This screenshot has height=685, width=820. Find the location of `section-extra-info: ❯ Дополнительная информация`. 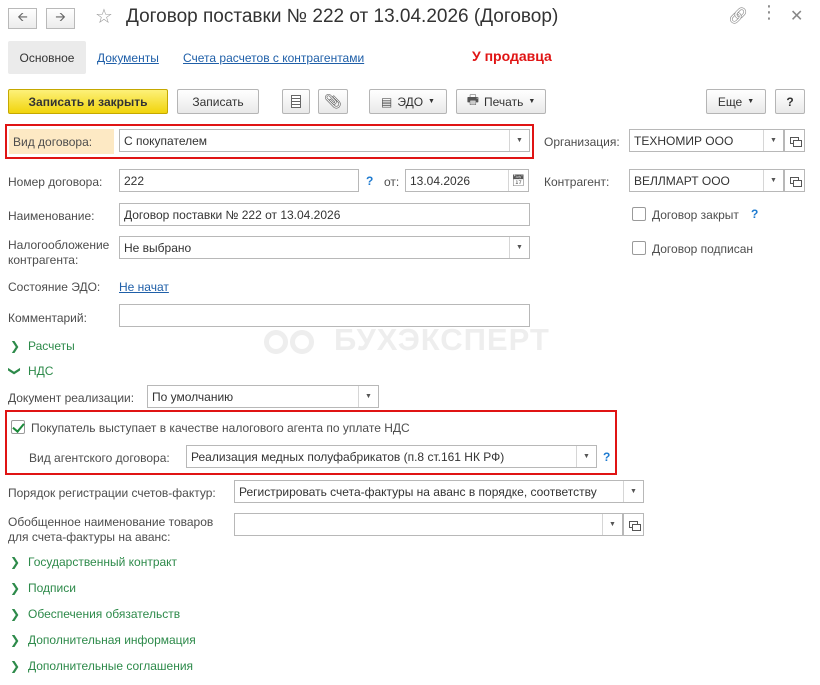

section-extra-info: ❯ Дополнительная информация is located at coordinates (103, 640).